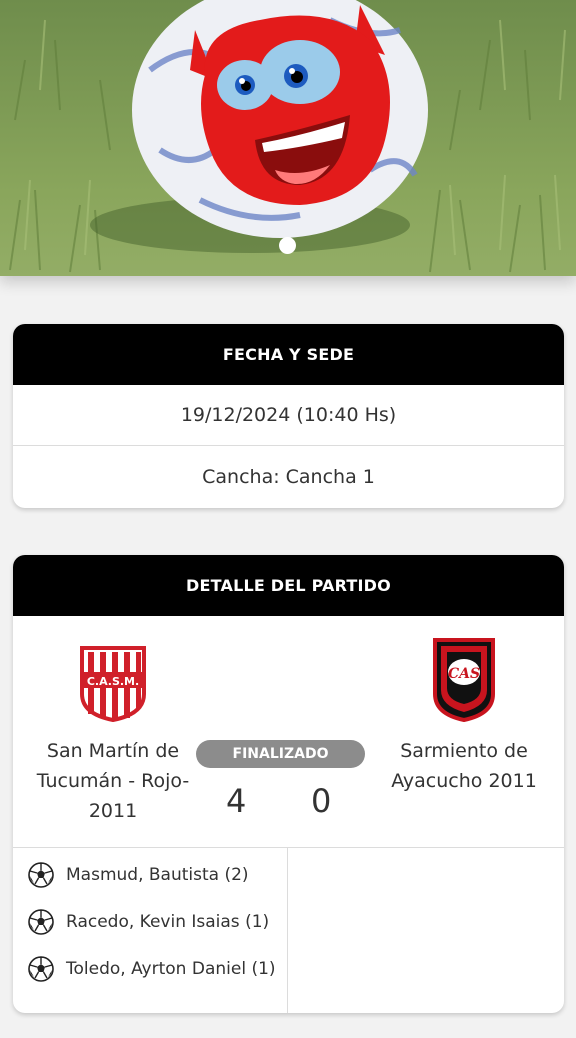 The height and width of the screenshot is (1038, 576). I want to click on home-score: 4, so click(236, 801).